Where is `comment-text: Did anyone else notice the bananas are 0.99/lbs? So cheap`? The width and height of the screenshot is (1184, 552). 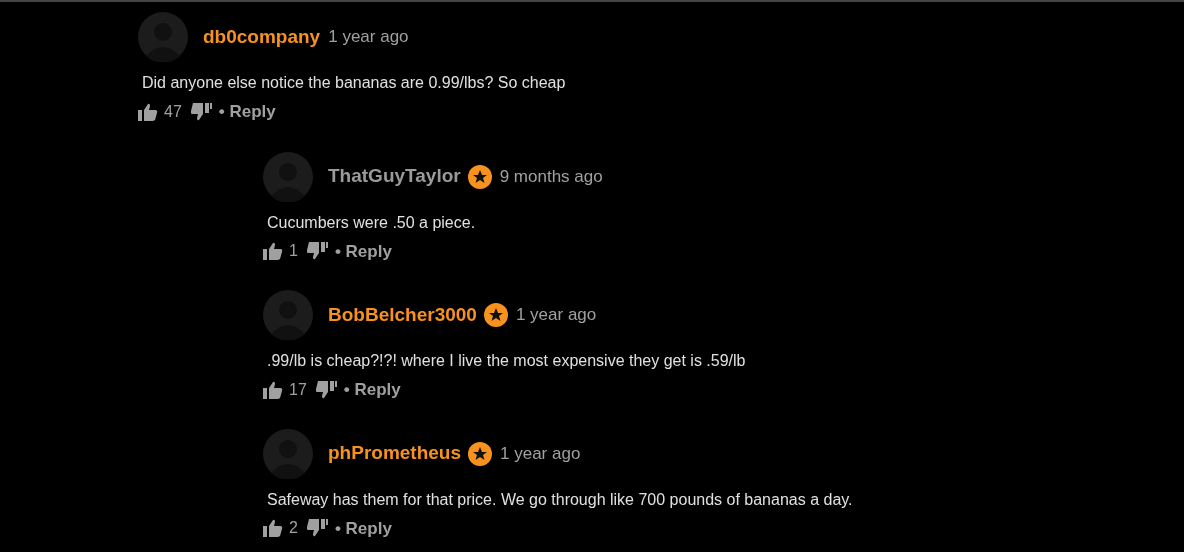 comment-text: Did anyone else notice the bananas are 0.99/lbs? So cheap is located at coordinates (354, 83).